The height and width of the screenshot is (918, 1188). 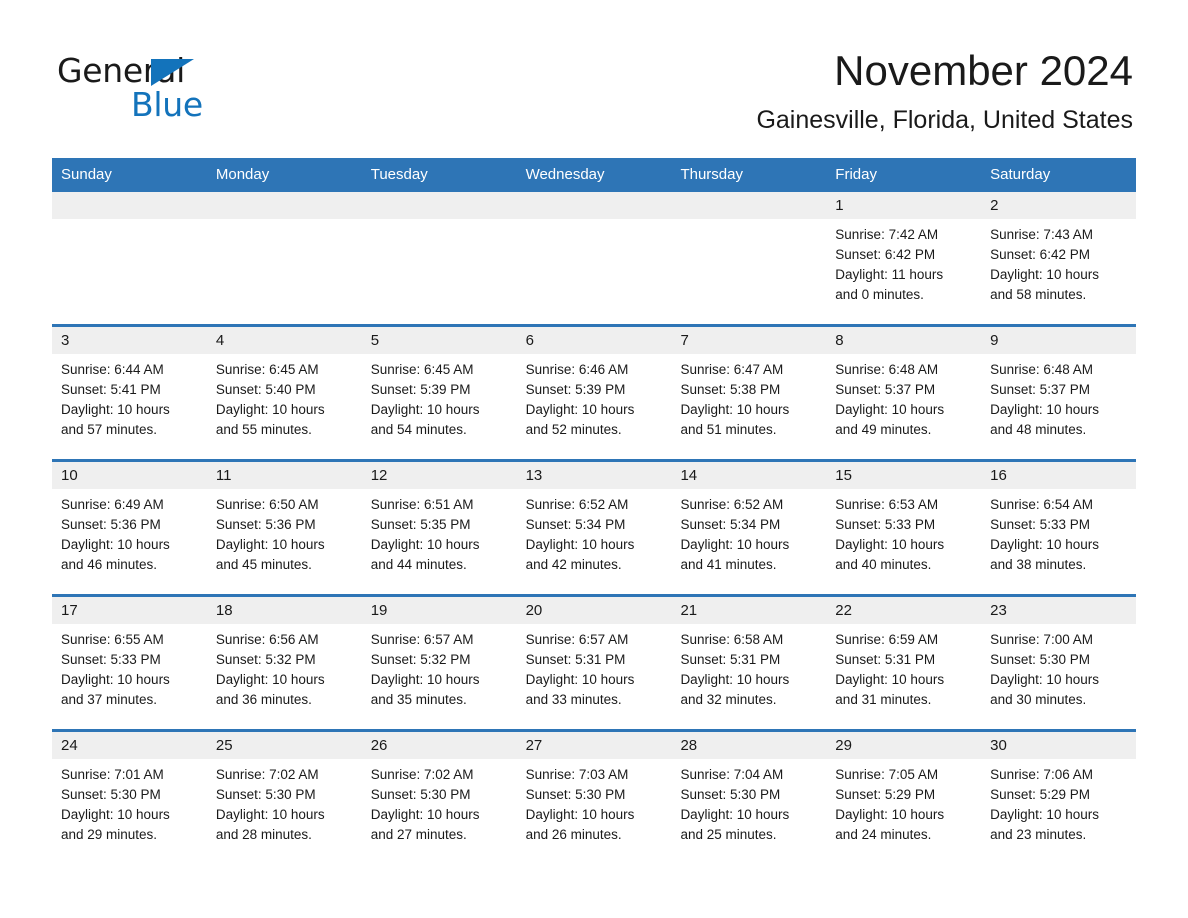 I want to click on sunrise-text: Sunrise: 6:49 AM, so click(x=112, y=504).